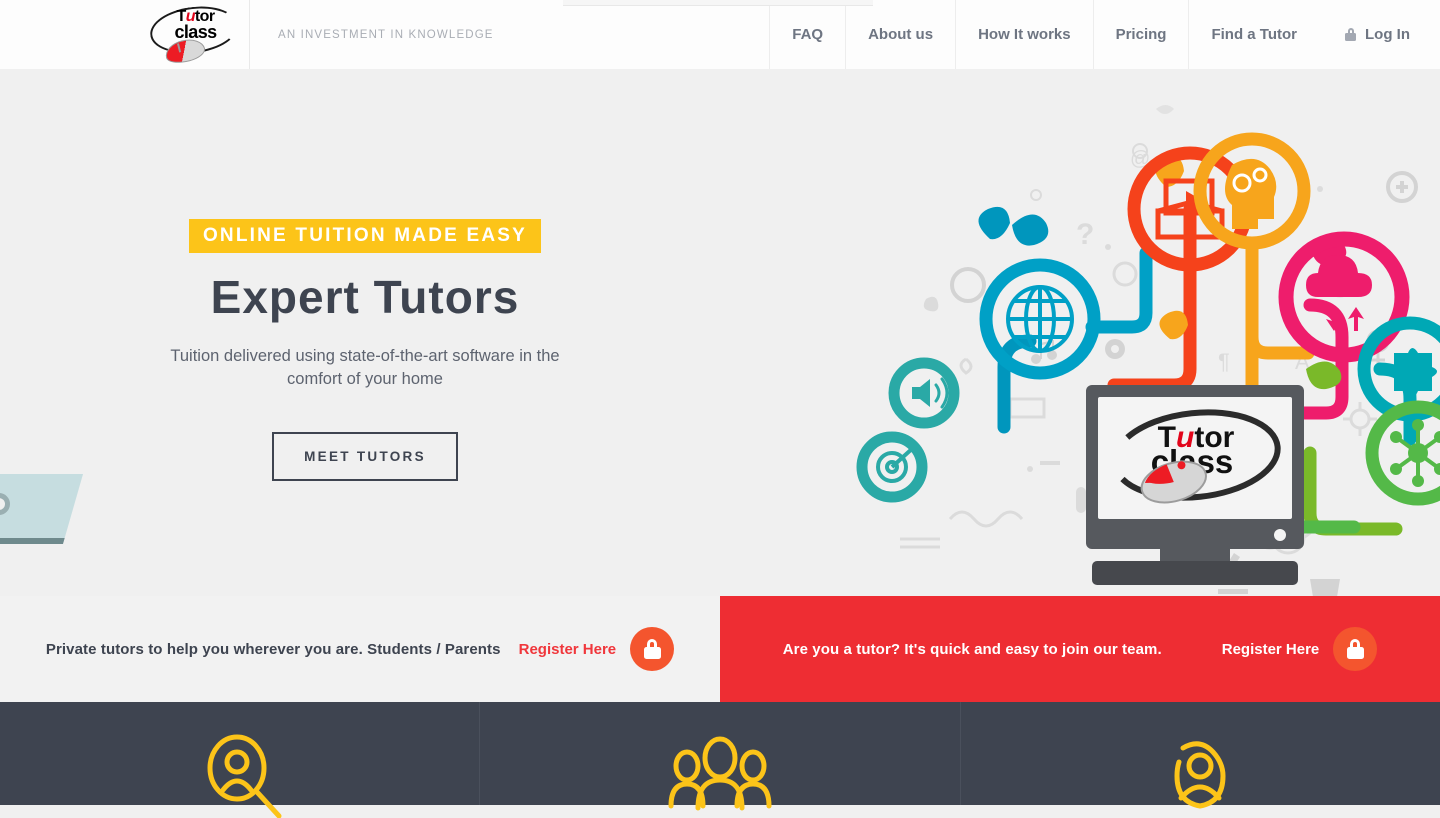 This screenshot has width=1440, height=818. I want to click on meet-tutors-button: MEET TUTORS, so click(365, 456).